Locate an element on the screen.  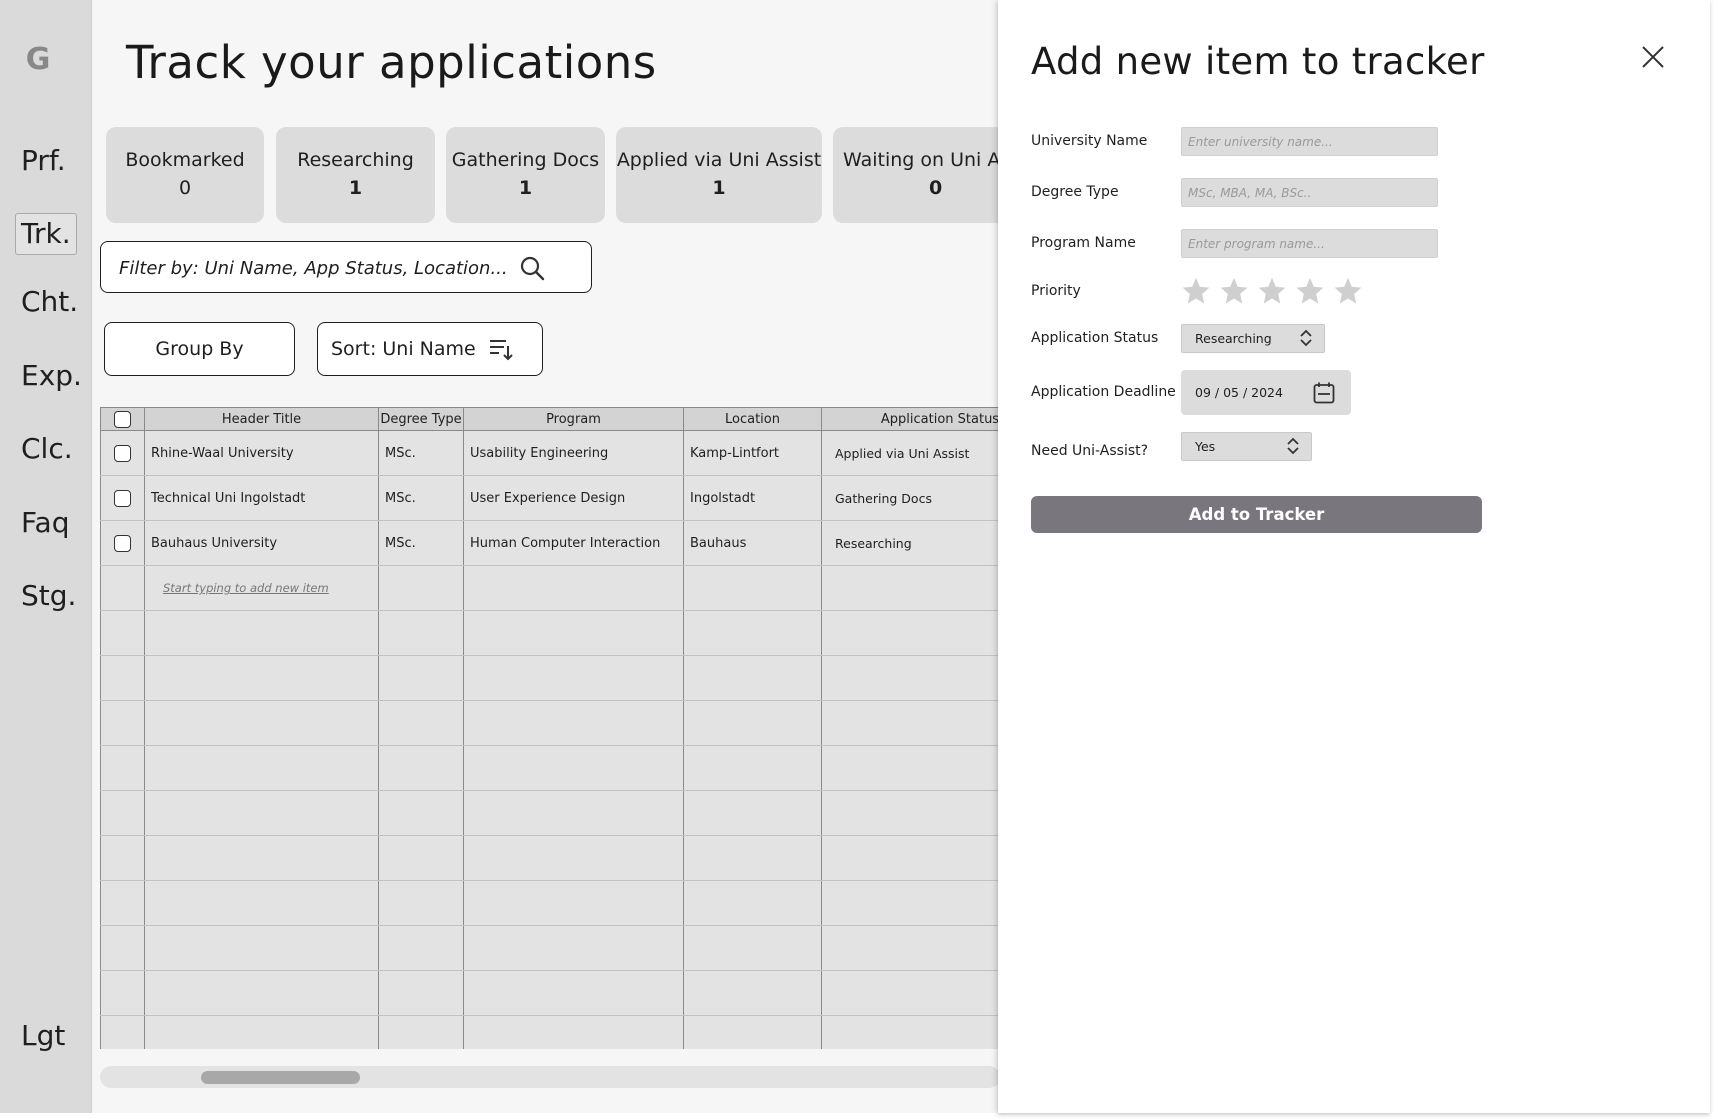
sidebar: G Prf. Trk. Cht. Exp. Clc. Faq Stg. Lgt is located at coordinates (46, 556).